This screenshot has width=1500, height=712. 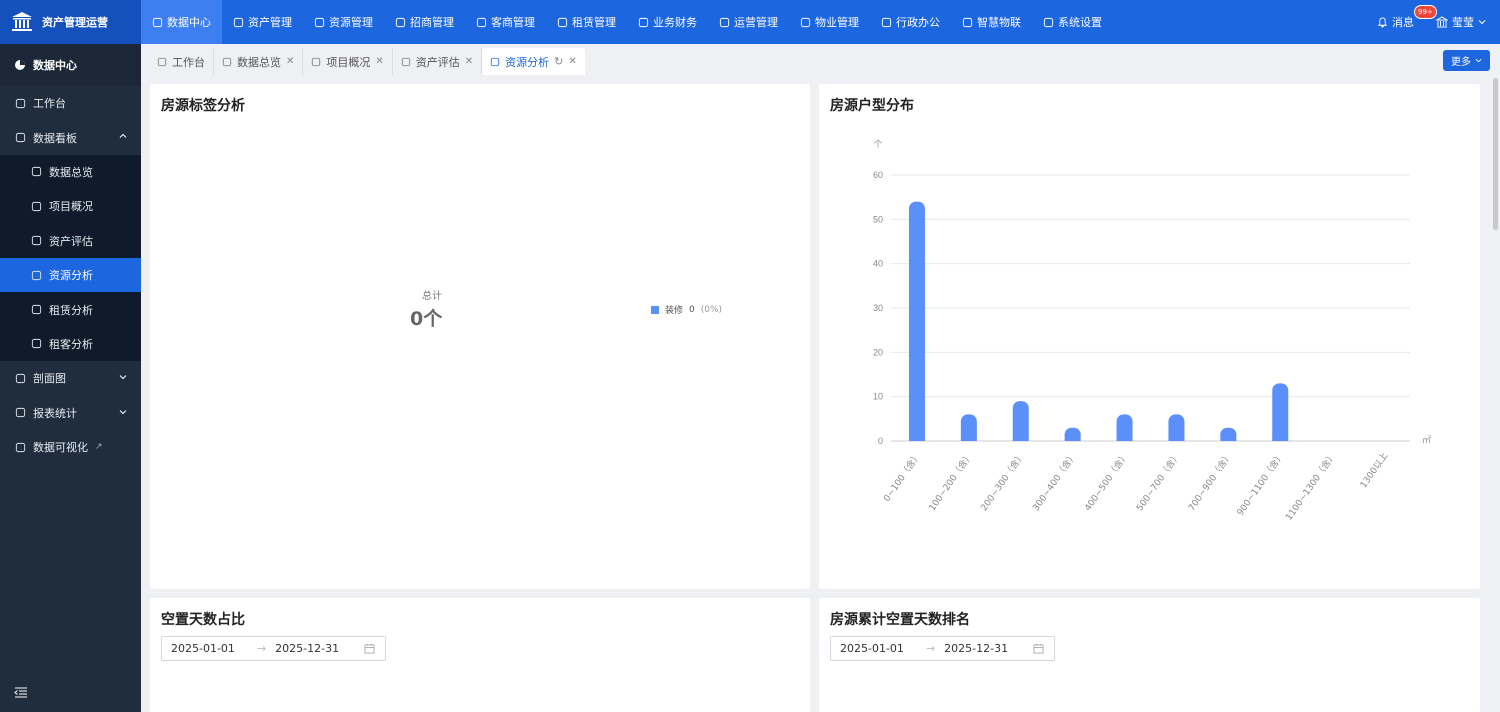 What do you see at coordinates (22, 21) in the screenshot?
I see `bank-logo-icon` at bounding box center [22, 21].